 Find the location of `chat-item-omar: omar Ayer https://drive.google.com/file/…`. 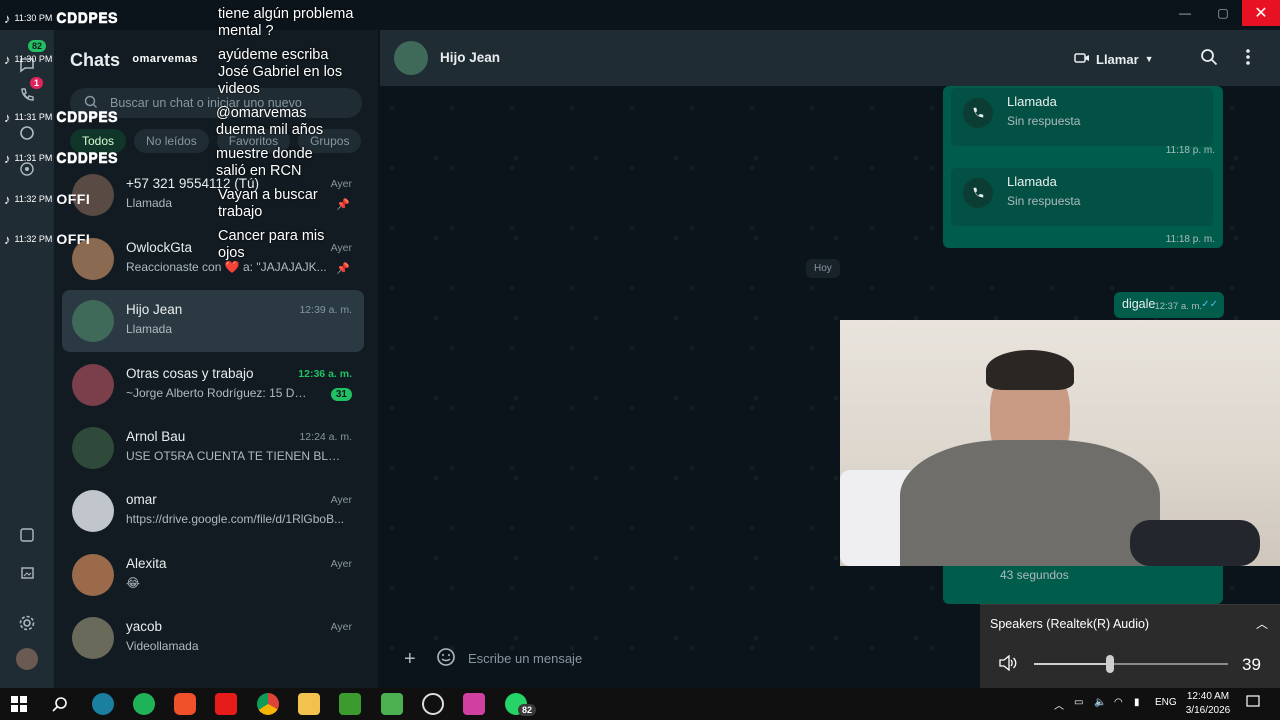

chat-item-omar: omar Ayer https://drive.google.com/file/… is located at coordinates (213, 511).